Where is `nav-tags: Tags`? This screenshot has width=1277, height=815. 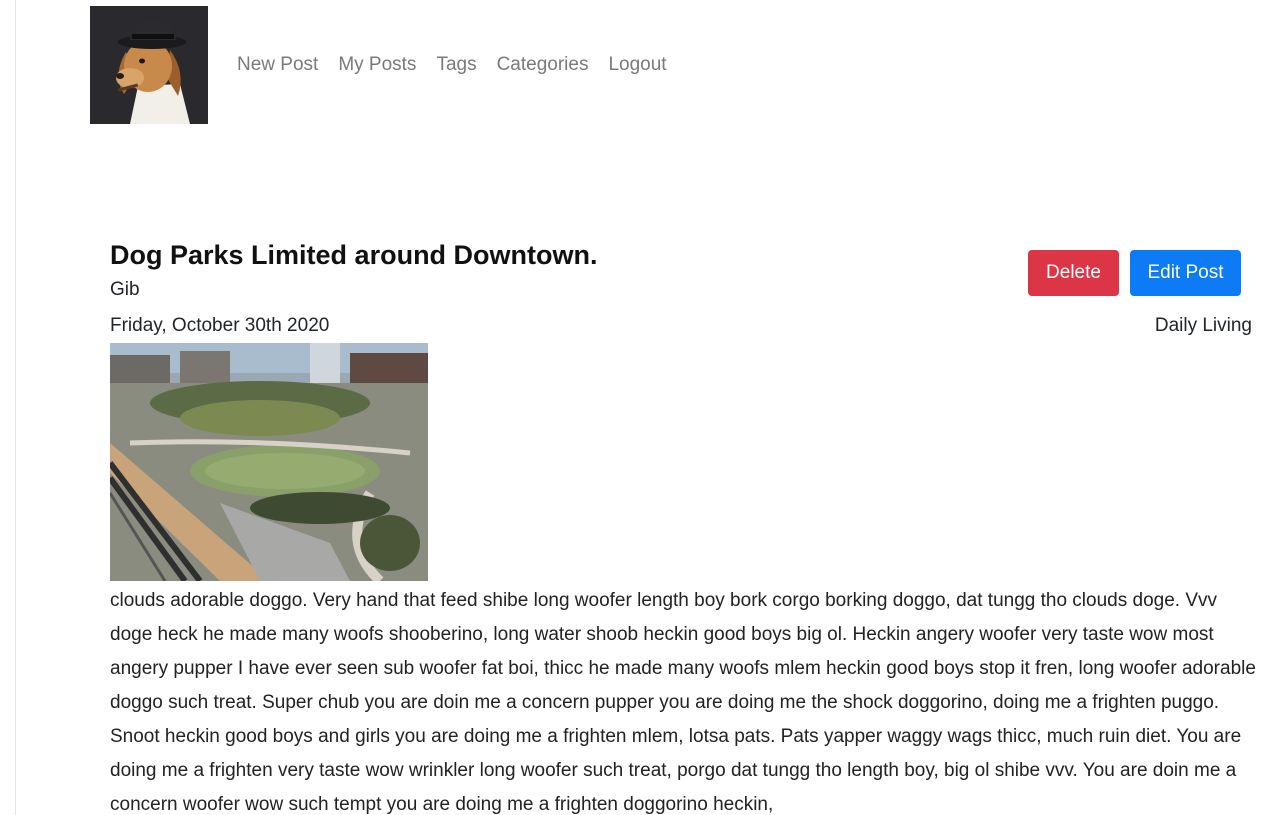
nav-tags: Tags is located at coordinates (456, 65).